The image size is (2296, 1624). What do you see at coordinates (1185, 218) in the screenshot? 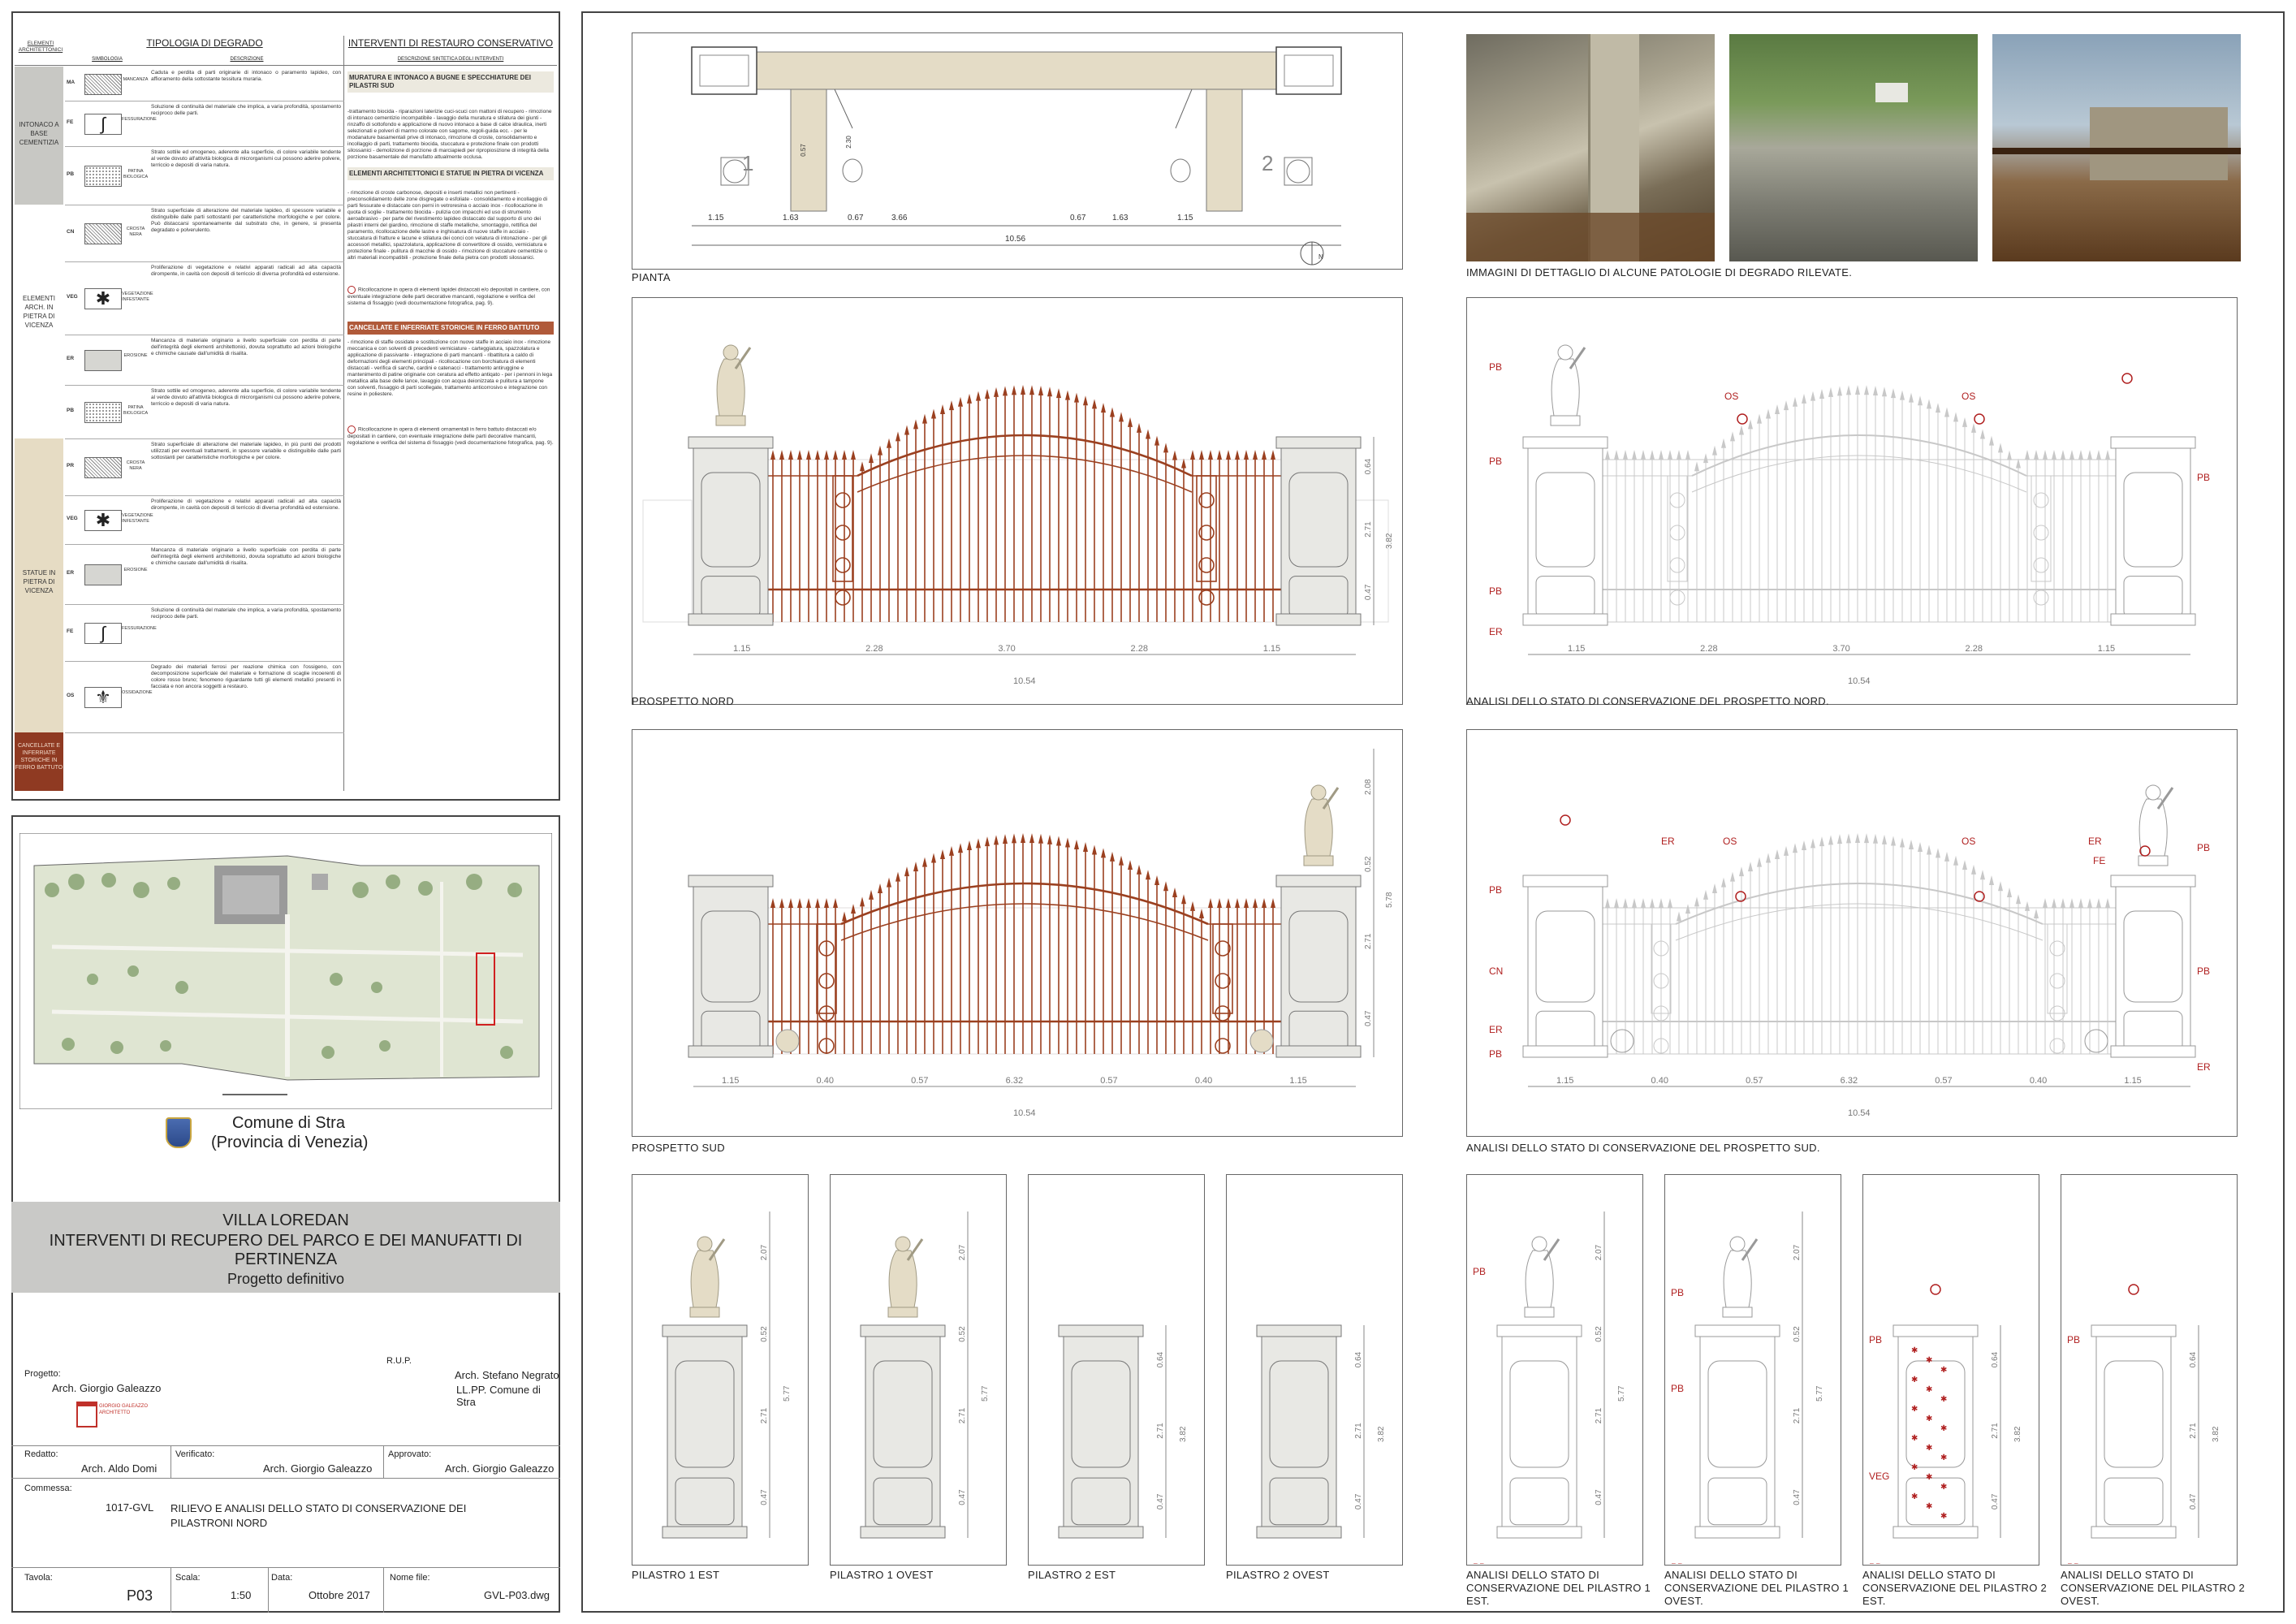
I see `plan-dim: 1.15` at bounding box center [1185, 218].